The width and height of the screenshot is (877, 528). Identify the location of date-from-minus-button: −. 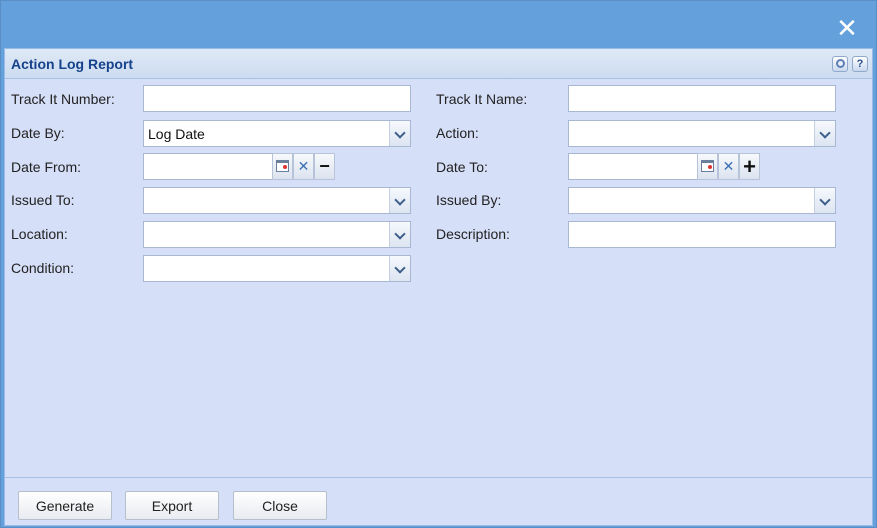
(324, 166).